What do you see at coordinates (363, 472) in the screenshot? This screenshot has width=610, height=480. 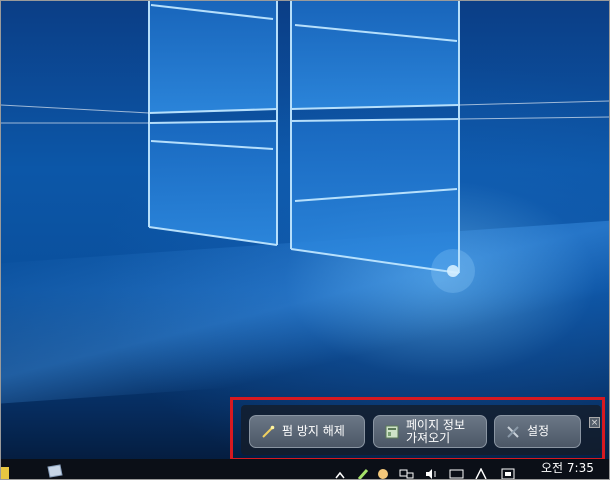 I see `pen-icon` at bounding box center [363, 472].